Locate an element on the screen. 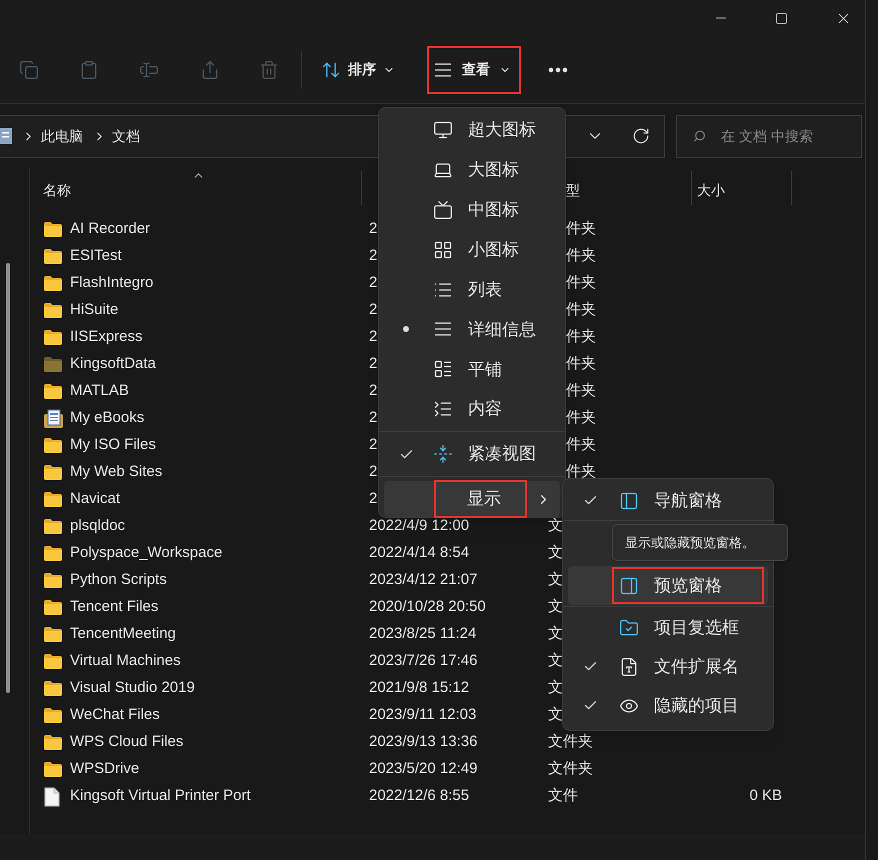 This screenshot has height=860, width=878. copy-icon is located at coordinates (29, 70).